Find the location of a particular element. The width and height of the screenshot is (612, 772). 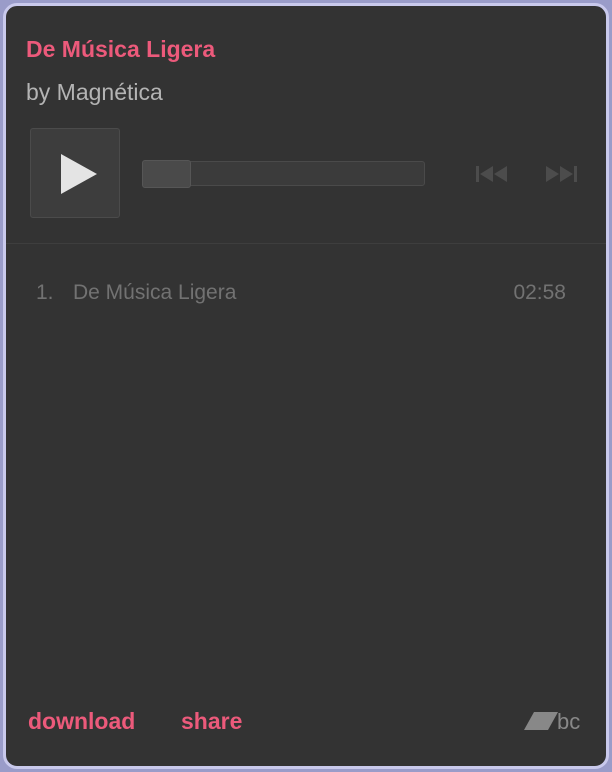

progress-thumb is located at coordinates (166, 174).